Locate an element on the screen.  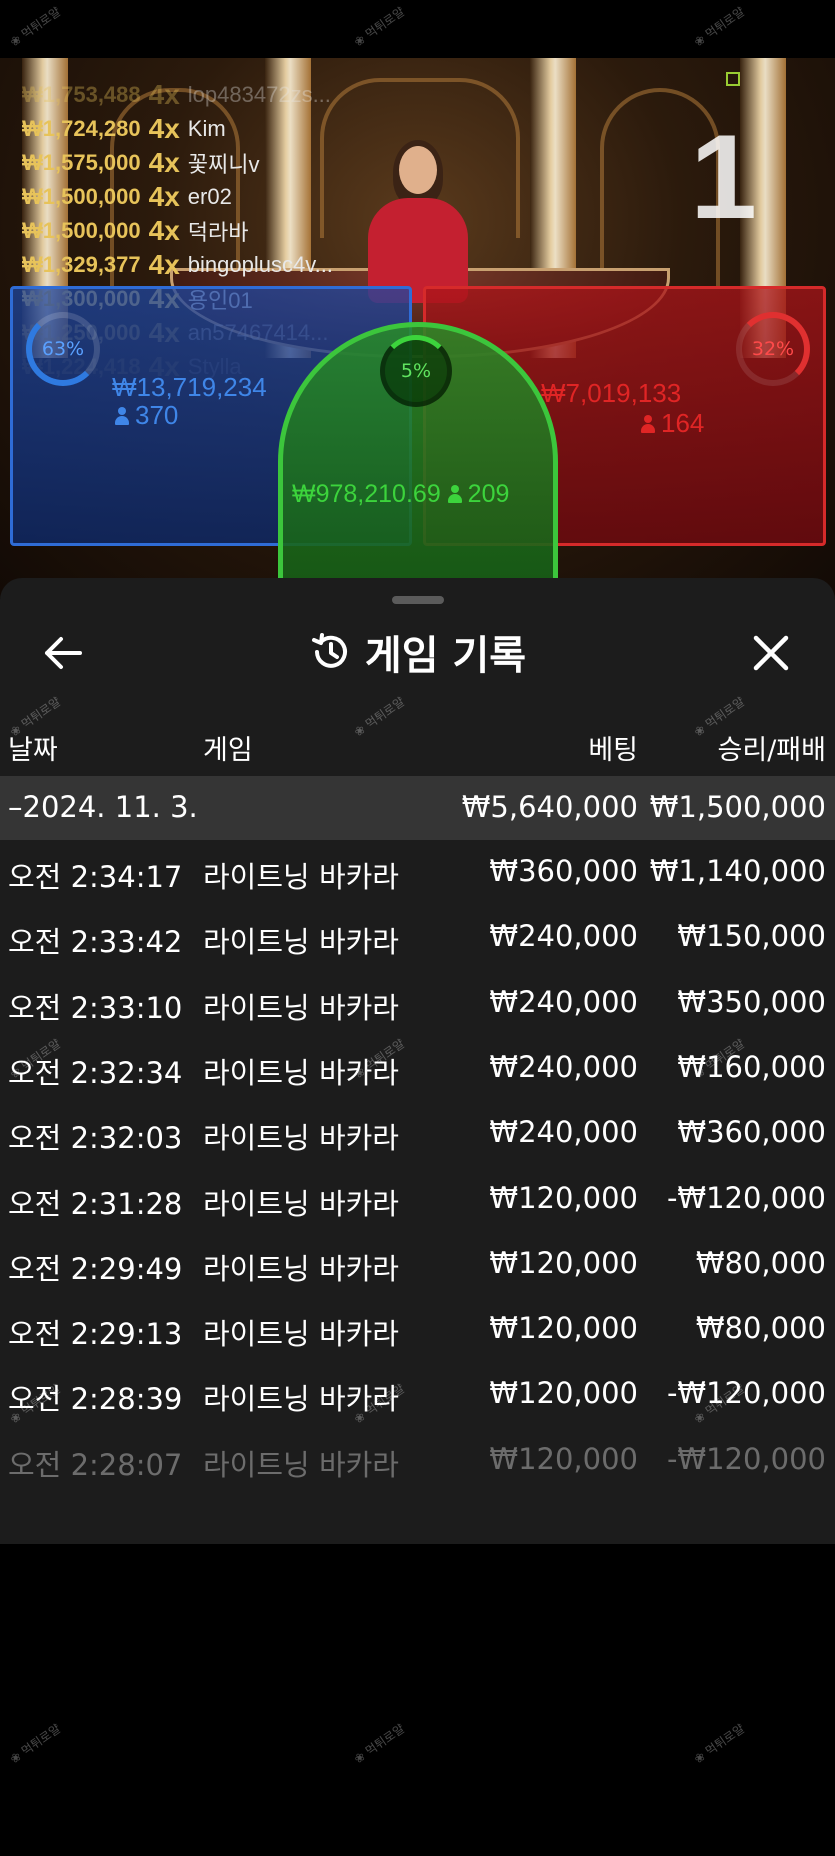
group-date: –2024. 11. 3. is located at coordinates (103, 807).